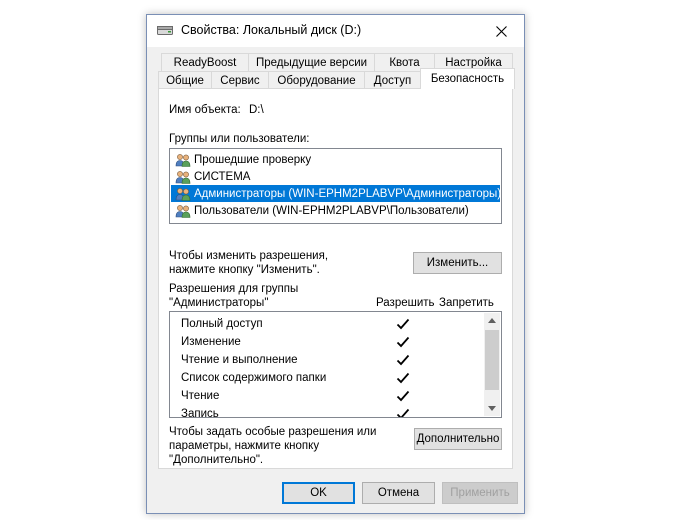 This screenshot has width=678, height=520. I want to click on close-icon, so click(501, 31).